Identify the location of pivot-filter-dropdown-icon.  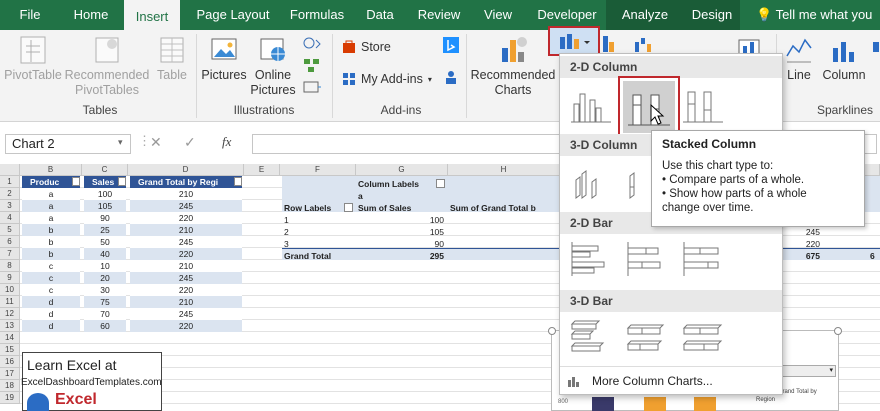
(440, 183).